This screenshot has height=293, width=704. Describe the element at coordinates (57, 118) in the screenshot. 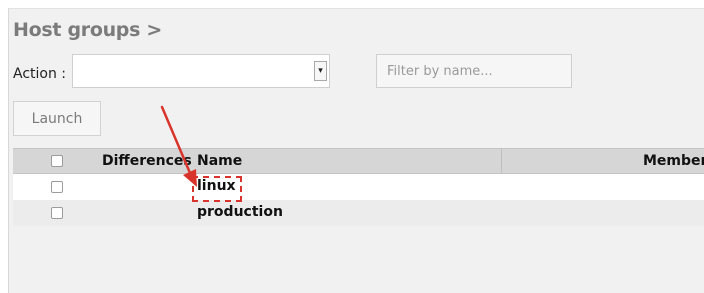

I see `launch-button: Launch` at that location.